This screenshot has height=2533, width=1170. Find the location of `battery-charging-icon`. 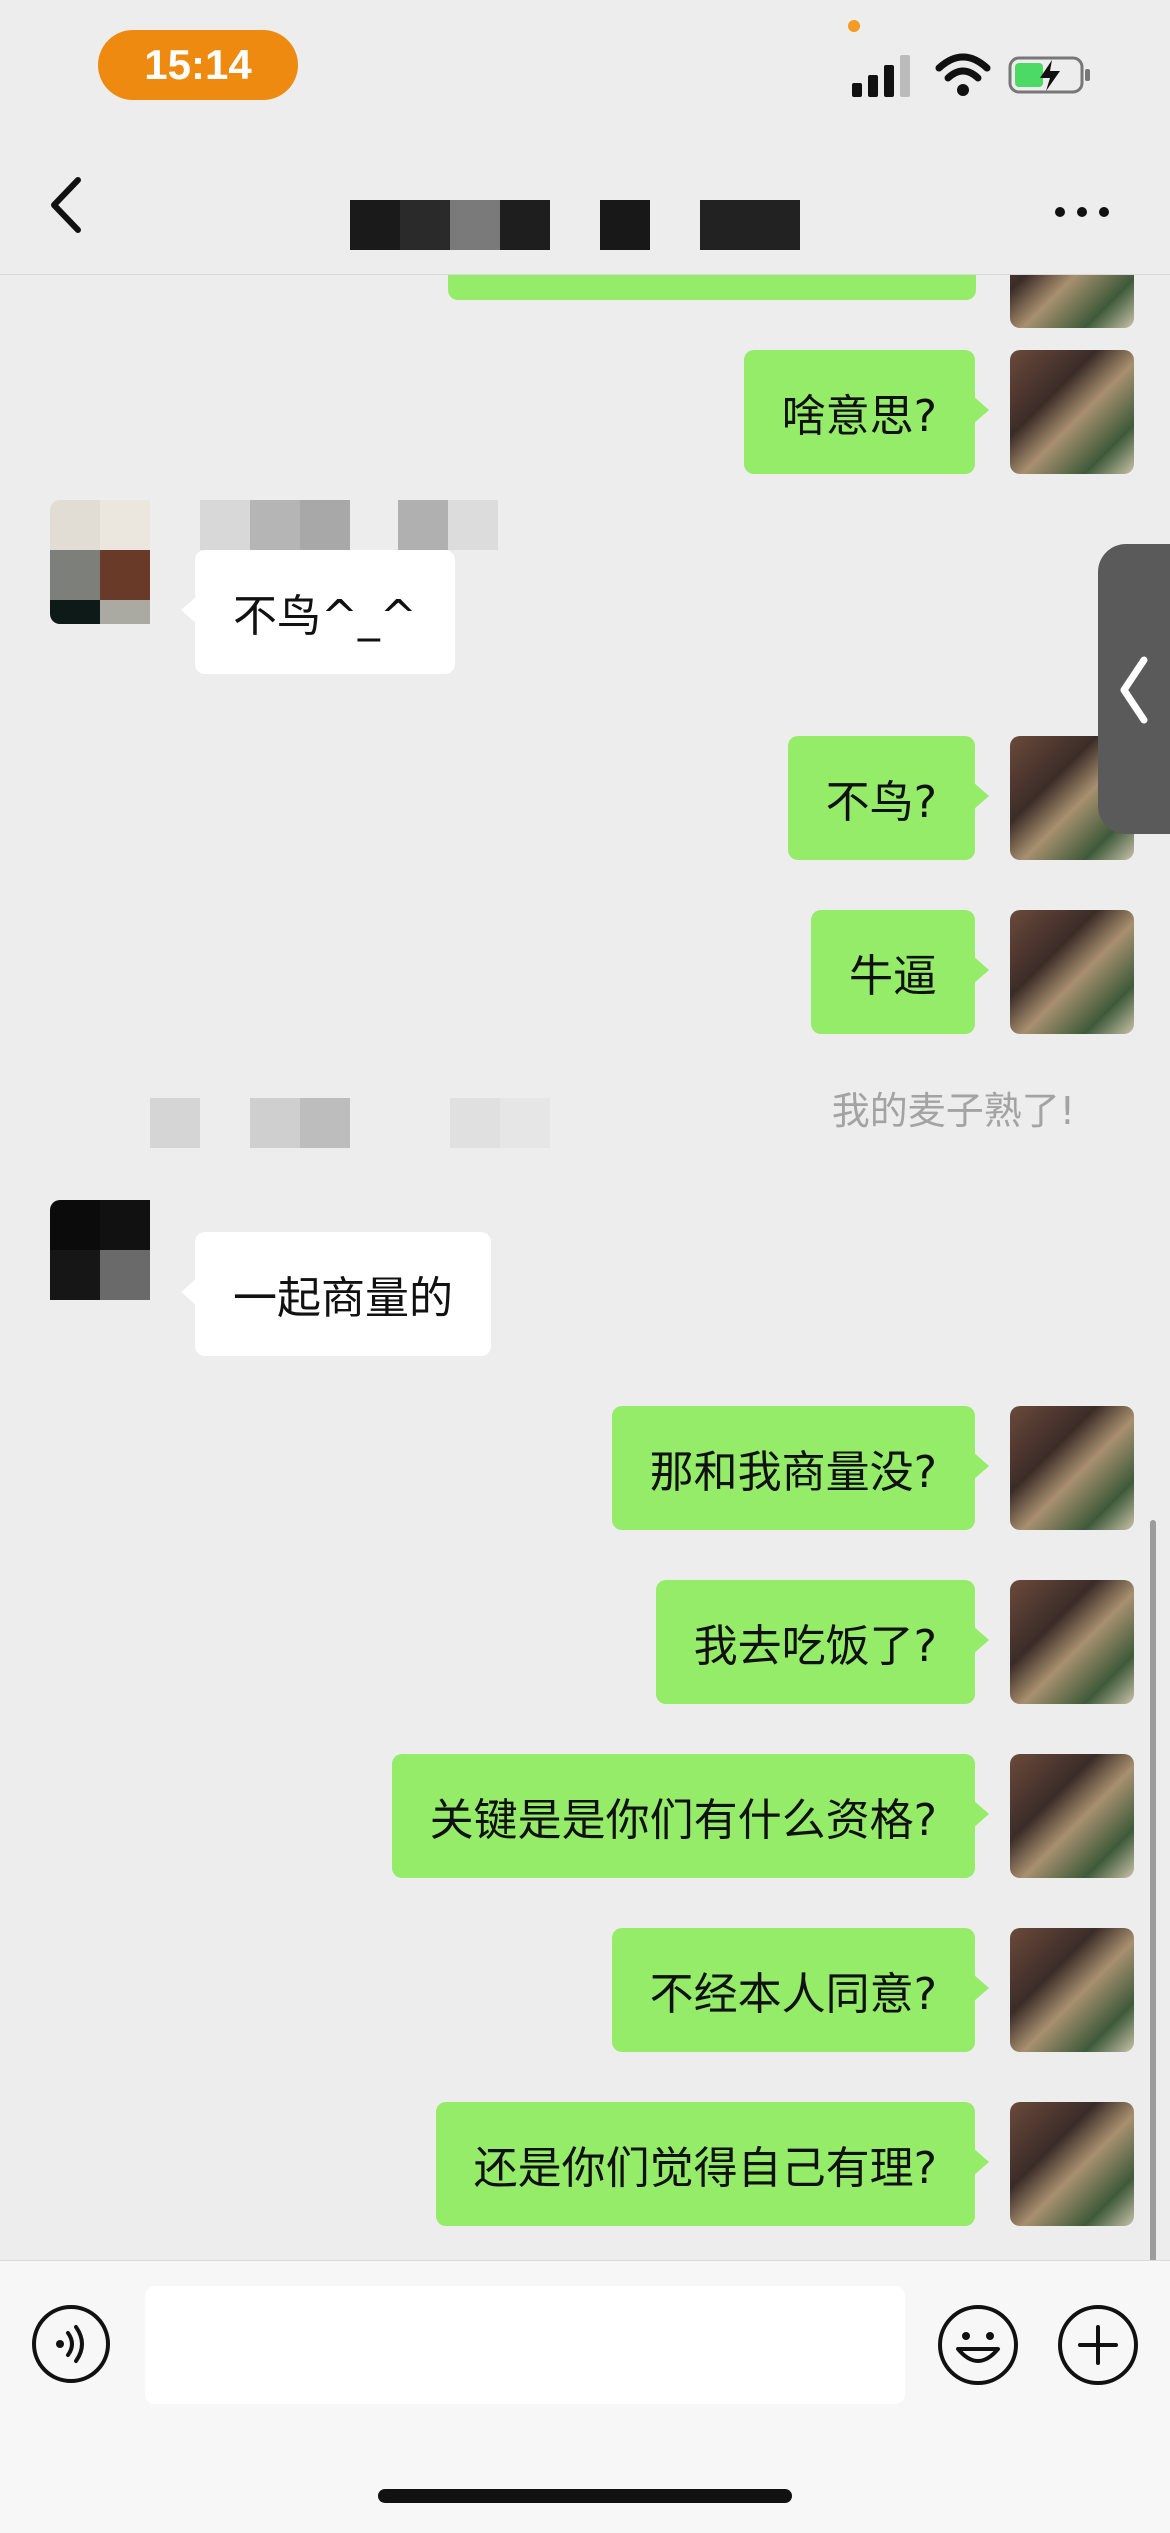

battery-charging-icon is located at coordinates (1049, 75).